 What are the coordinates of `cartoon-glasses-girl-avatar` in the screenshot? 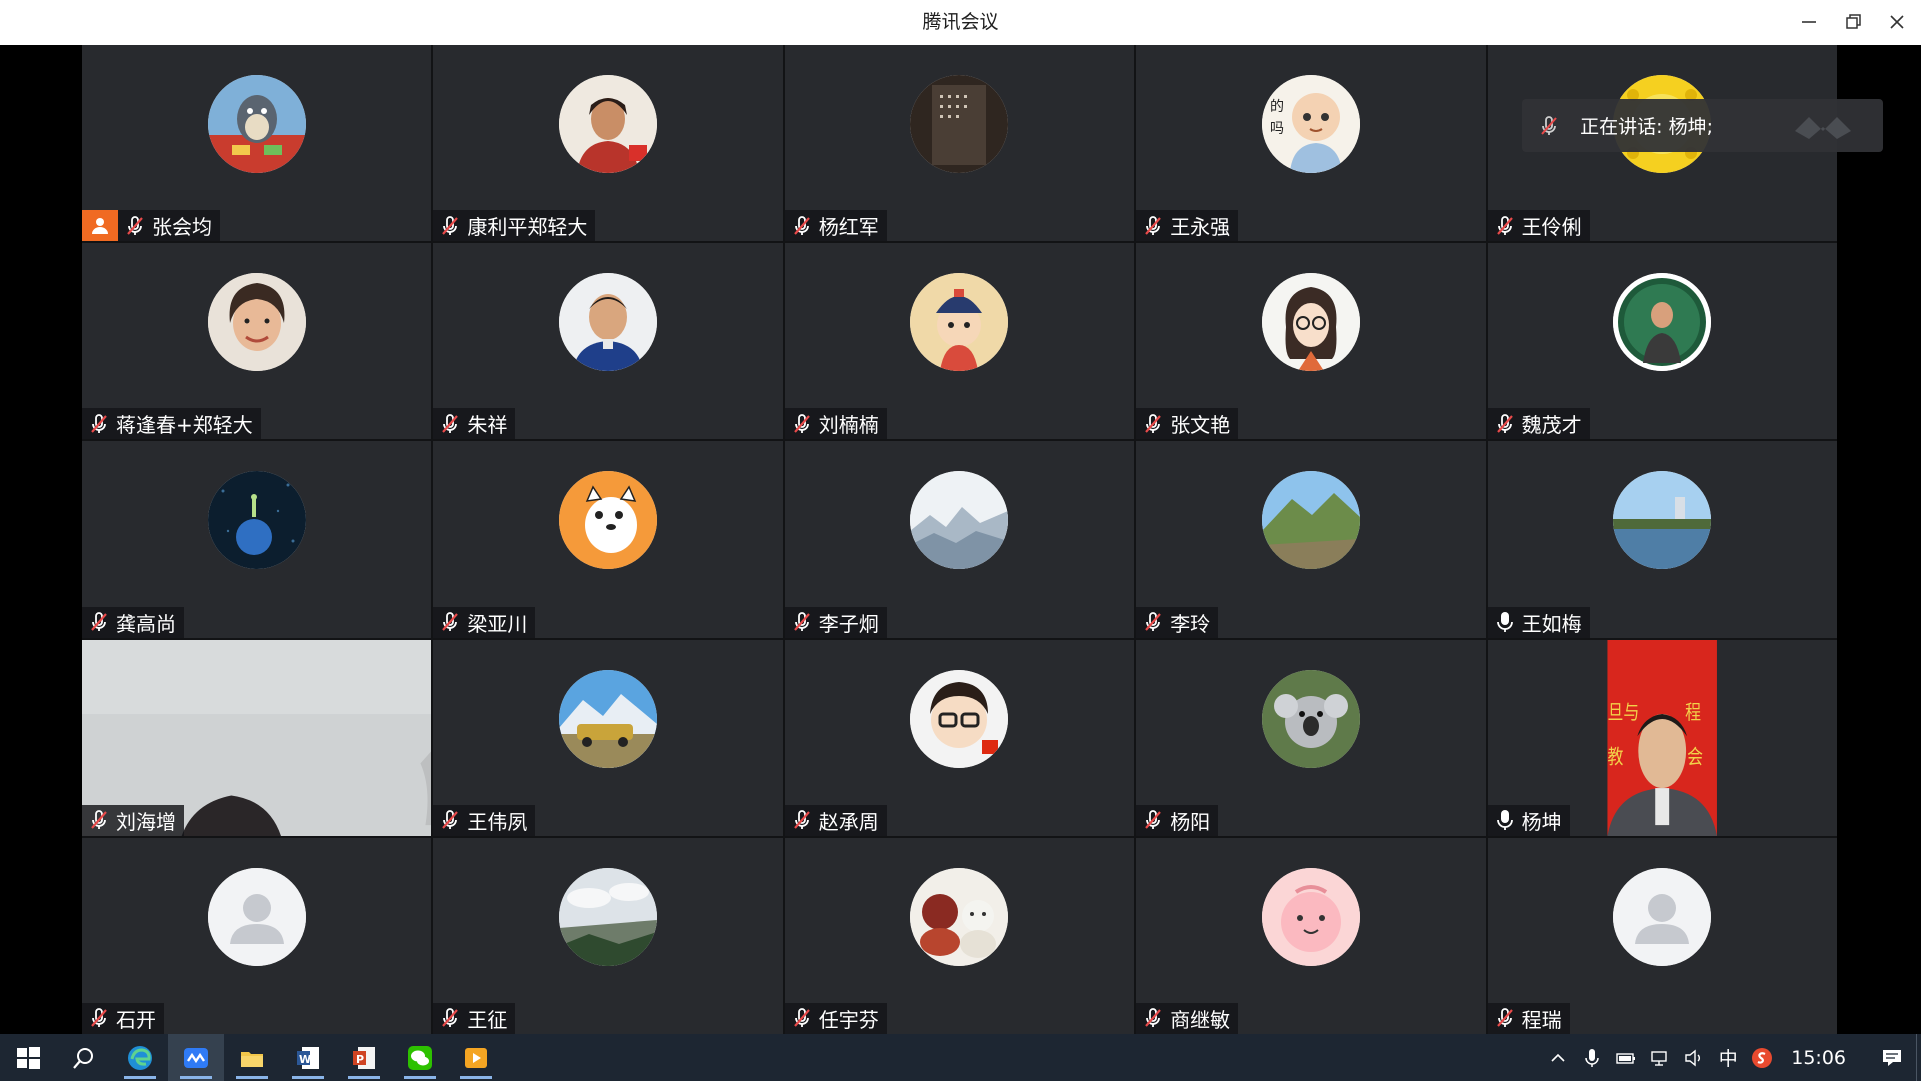 It's located at (1310, 322).